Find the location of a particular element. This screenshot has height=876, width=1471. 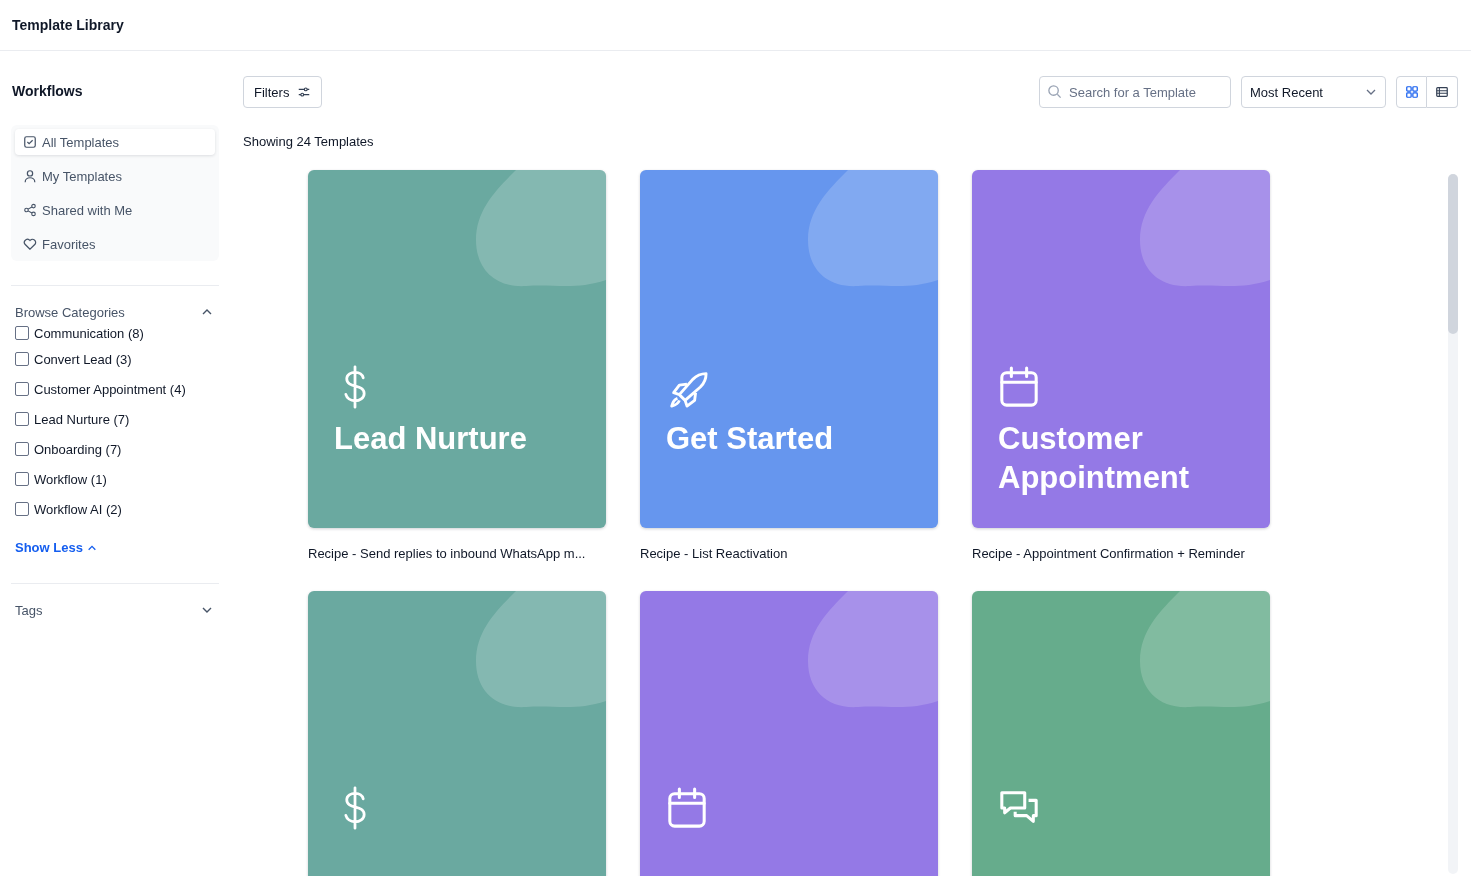

scrollbar is located at coordinates (1453, 524).